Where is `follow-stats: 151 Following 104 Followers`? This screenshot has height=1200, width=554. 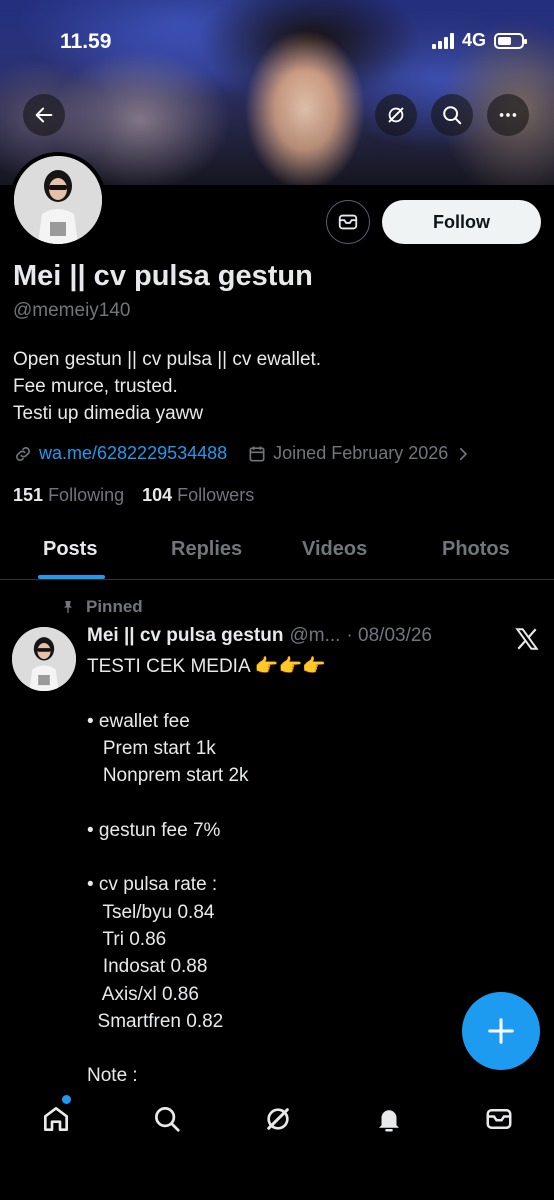
follow-stats: 151 Following 104 Followers is located at coordinates (133, 495).